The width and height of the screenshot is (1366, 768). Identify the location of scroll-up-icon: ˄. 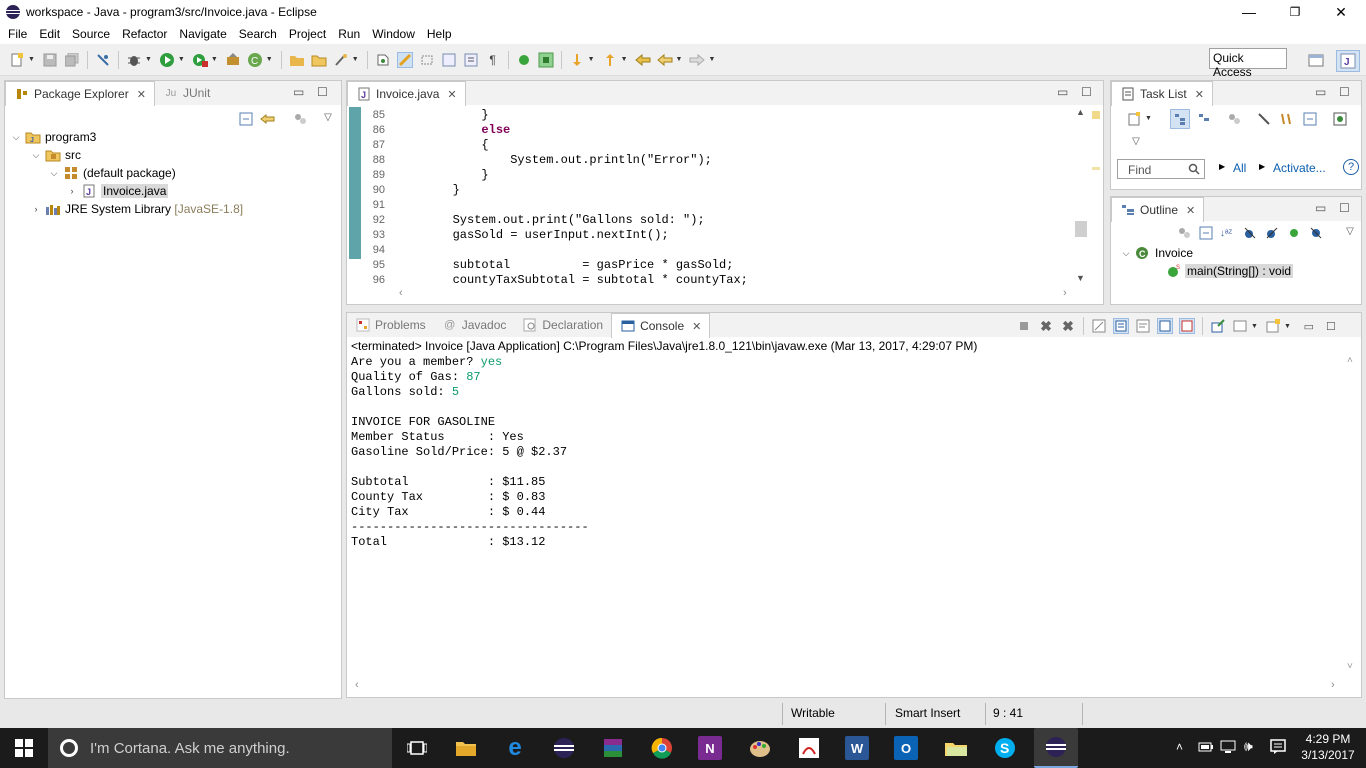
(1350, 360).